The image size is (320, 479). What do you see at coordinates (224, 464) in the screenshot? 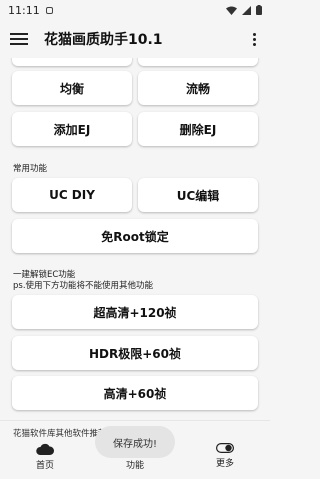
I see `nav-more-label: 更多` at bounding box center [224, 464].